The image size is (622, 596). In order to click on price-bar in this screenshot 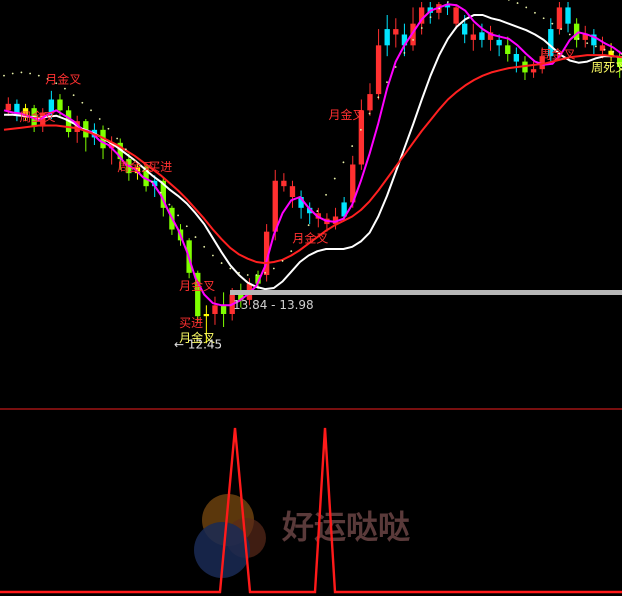, I will do `click(426, 292)`.